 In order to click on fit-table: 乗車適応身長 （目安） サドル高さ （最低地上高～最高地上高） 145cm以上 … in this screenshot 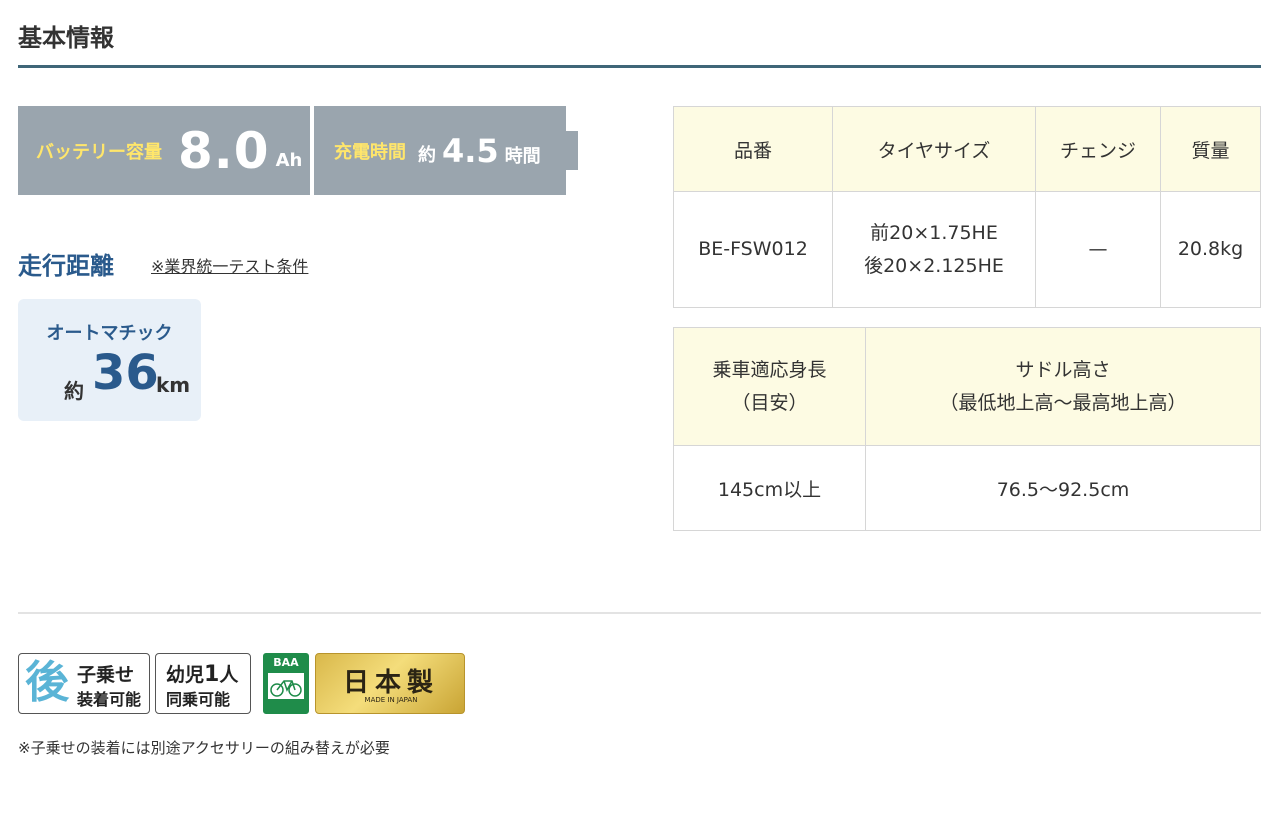, I will do `click(967, 429)`.